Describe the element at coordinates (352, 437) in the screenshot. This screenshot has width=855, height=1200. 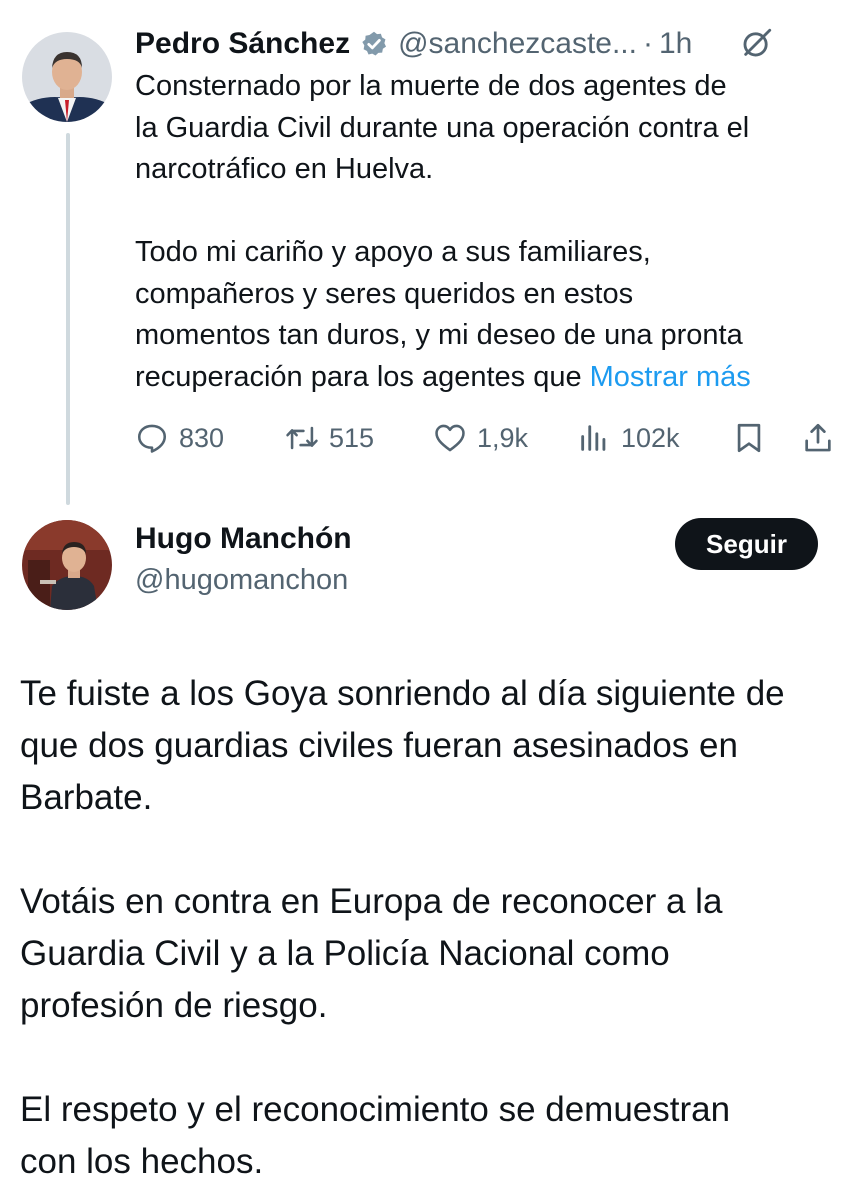
I see `repost-count: 515` at that location.